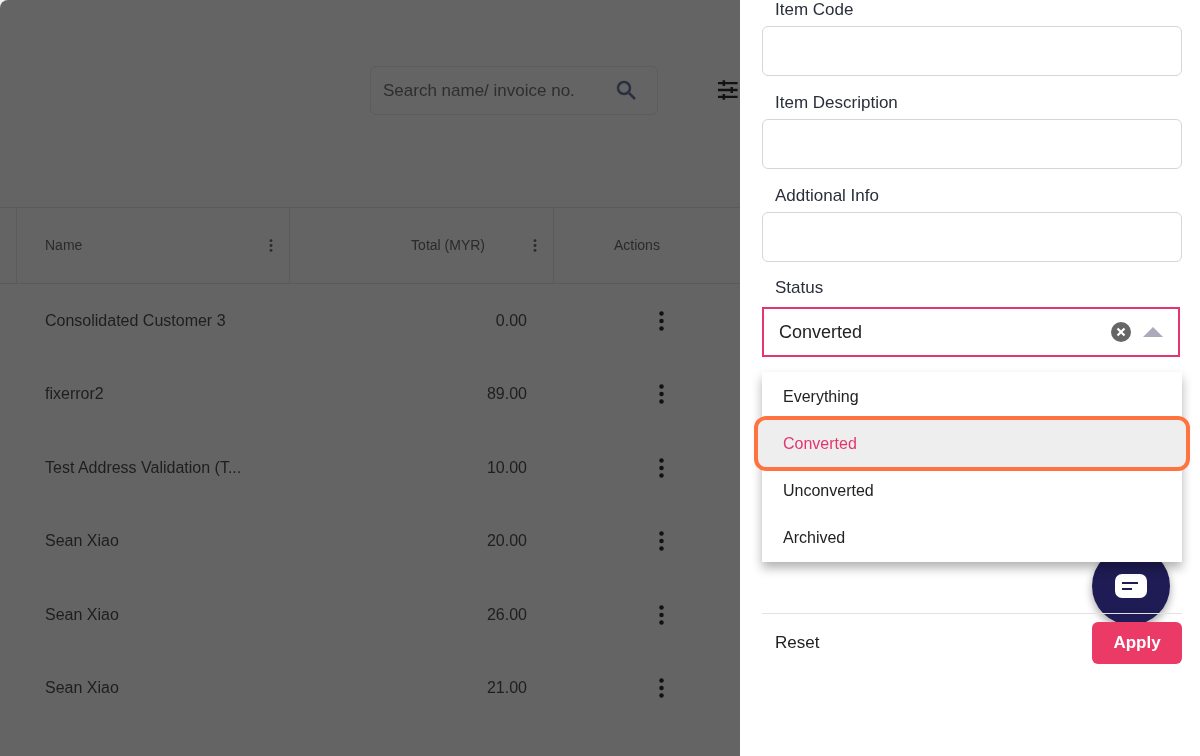 The height and width of the screenshot is (756, 1200). What do you see at coordinates (814, 10) in the screenshot?
I see `field-label: Item Code` at bounding box center [814, 10].